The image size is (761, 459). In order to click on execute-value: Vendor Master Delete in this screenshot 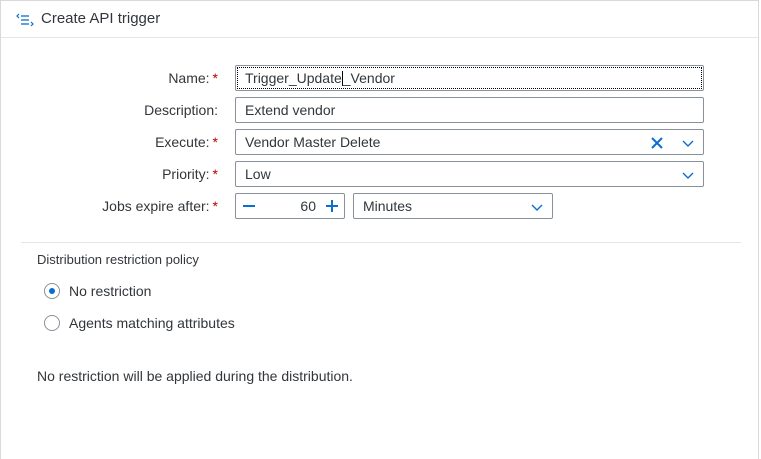, I will do `click(313, 142)`.